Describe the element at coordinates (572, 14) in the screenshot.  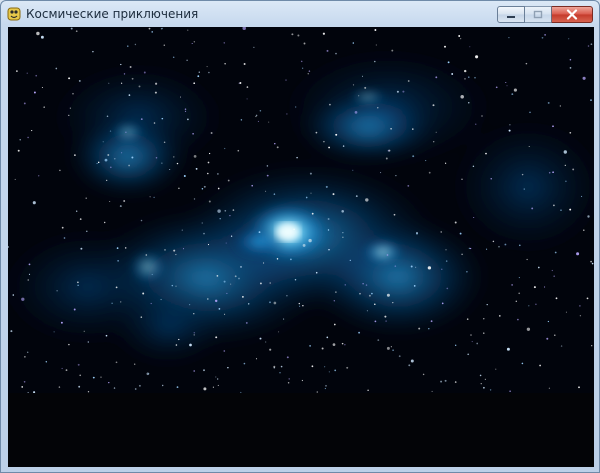
I see `close-button` at that location.